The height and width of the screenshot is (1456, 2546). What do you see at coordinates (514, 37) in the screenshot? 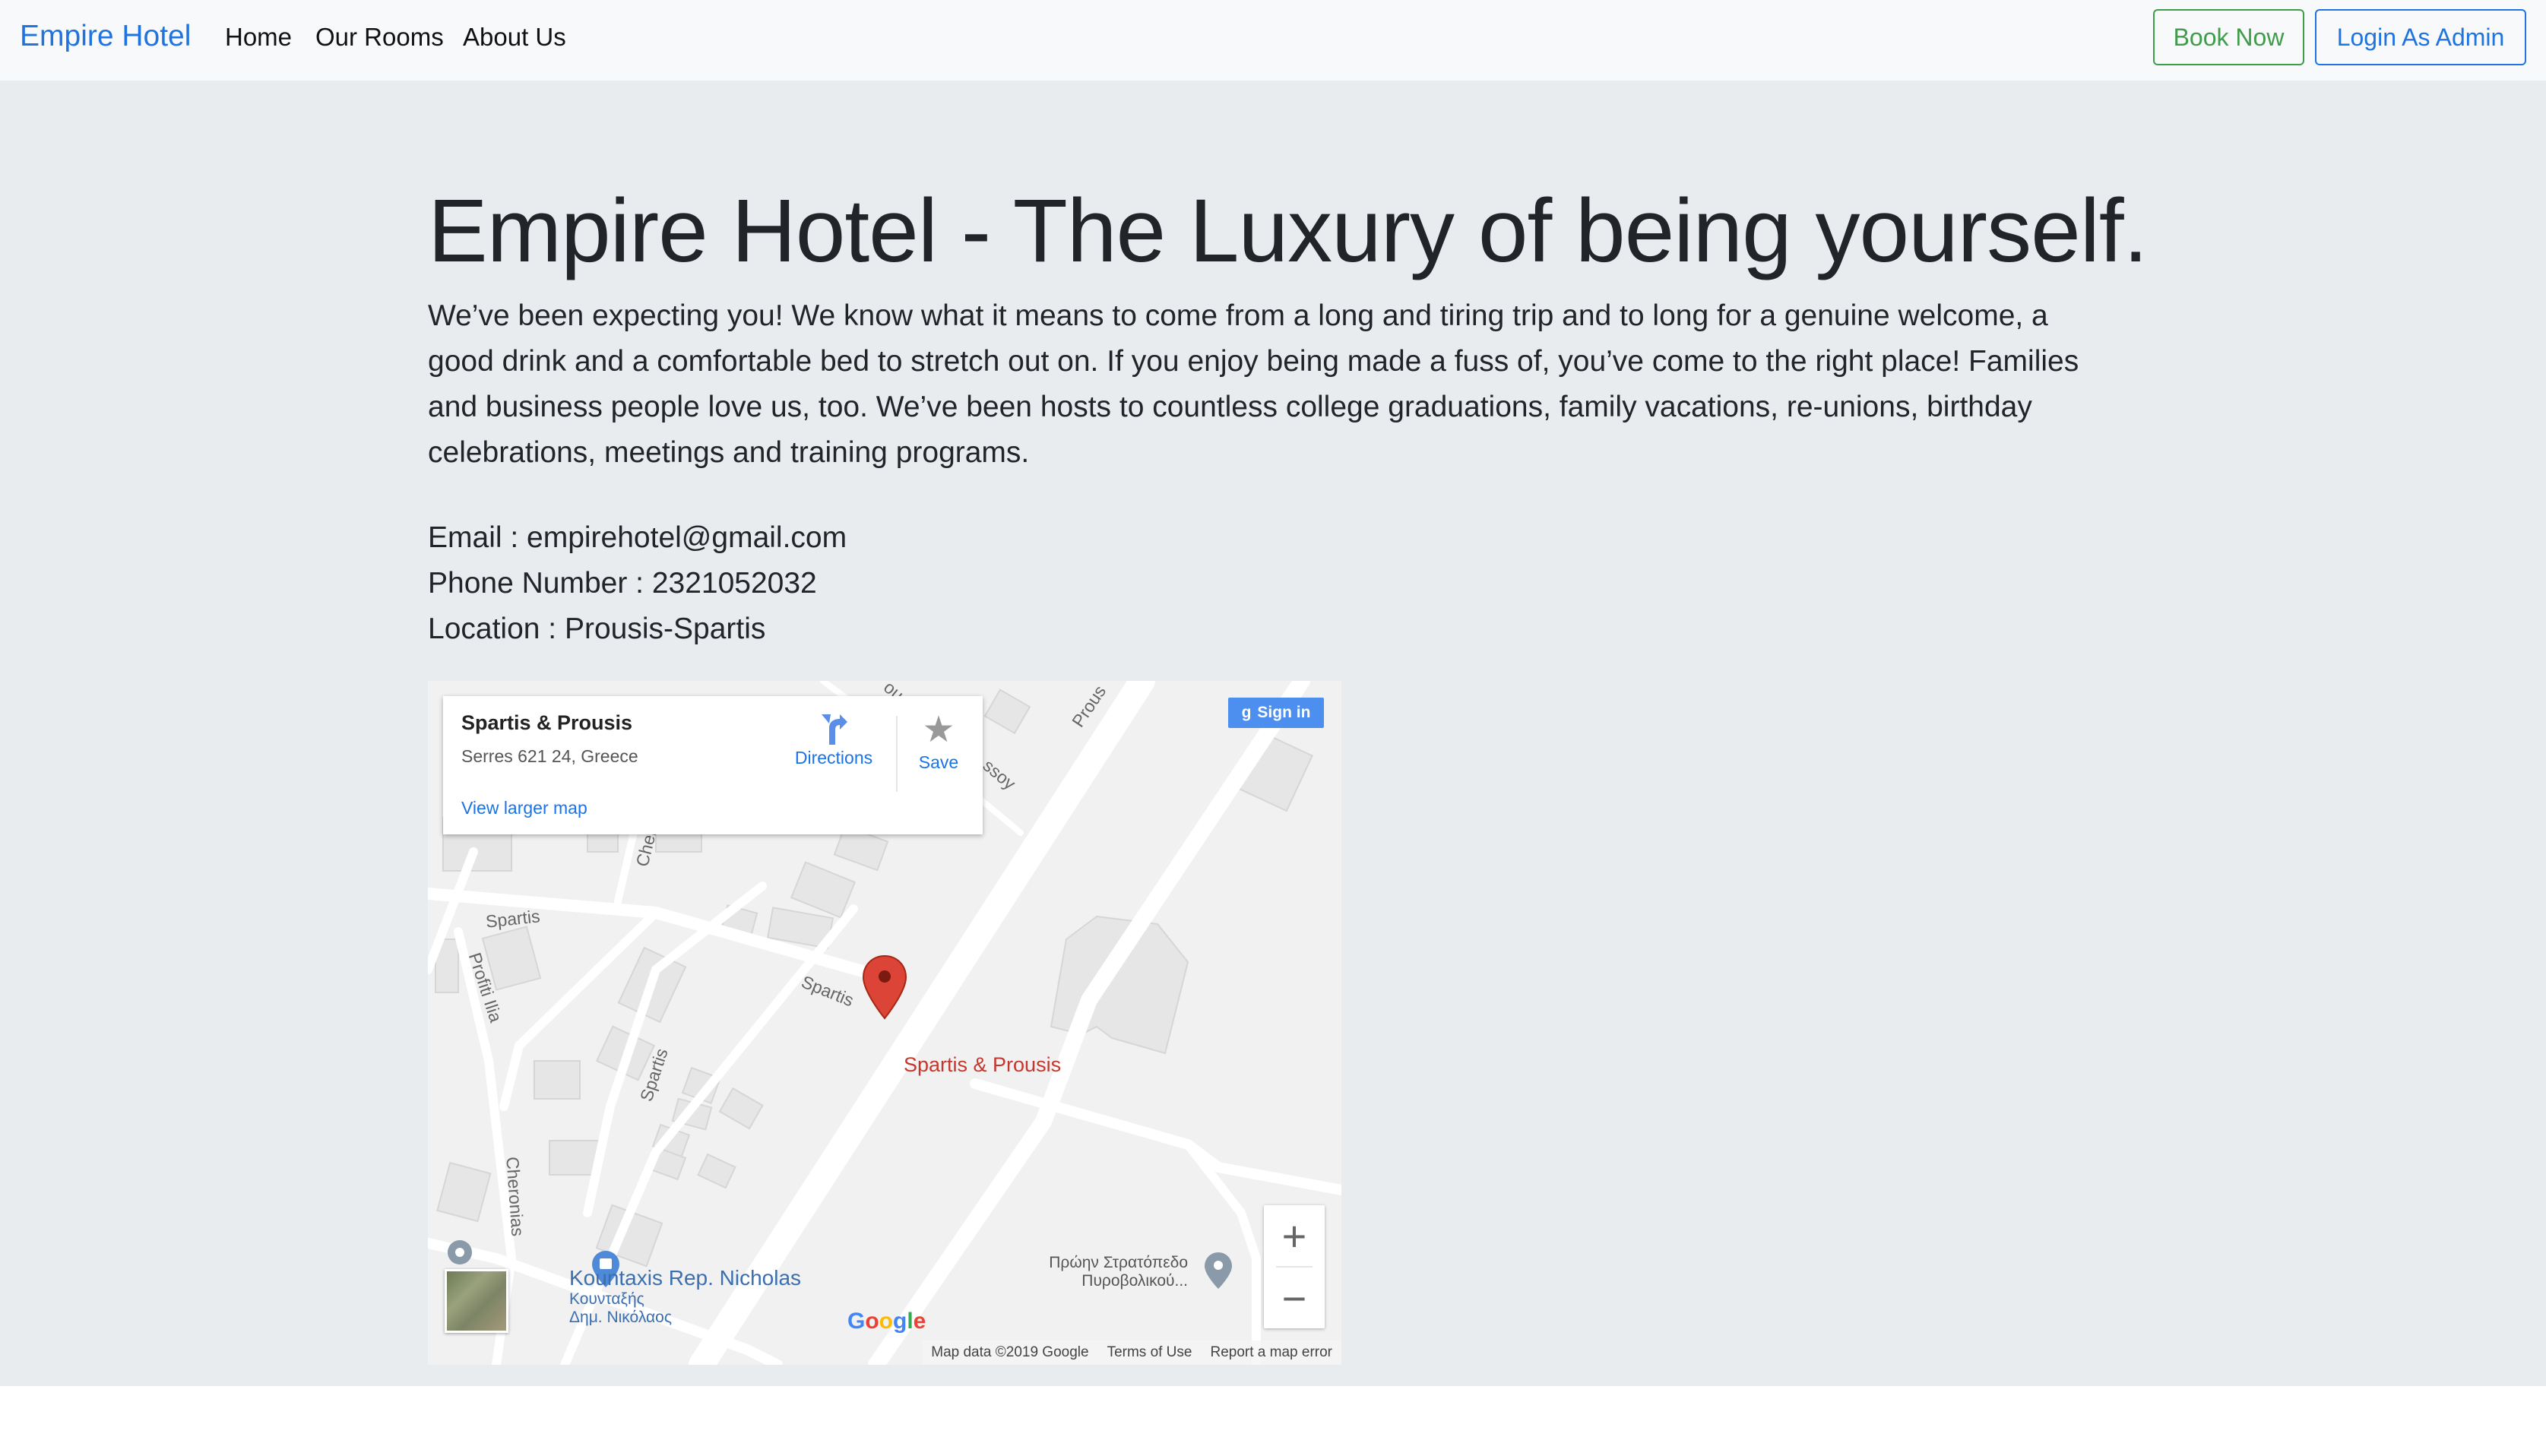
I see `nav-link-about-us: About Us` at bounding box center [514, 37].